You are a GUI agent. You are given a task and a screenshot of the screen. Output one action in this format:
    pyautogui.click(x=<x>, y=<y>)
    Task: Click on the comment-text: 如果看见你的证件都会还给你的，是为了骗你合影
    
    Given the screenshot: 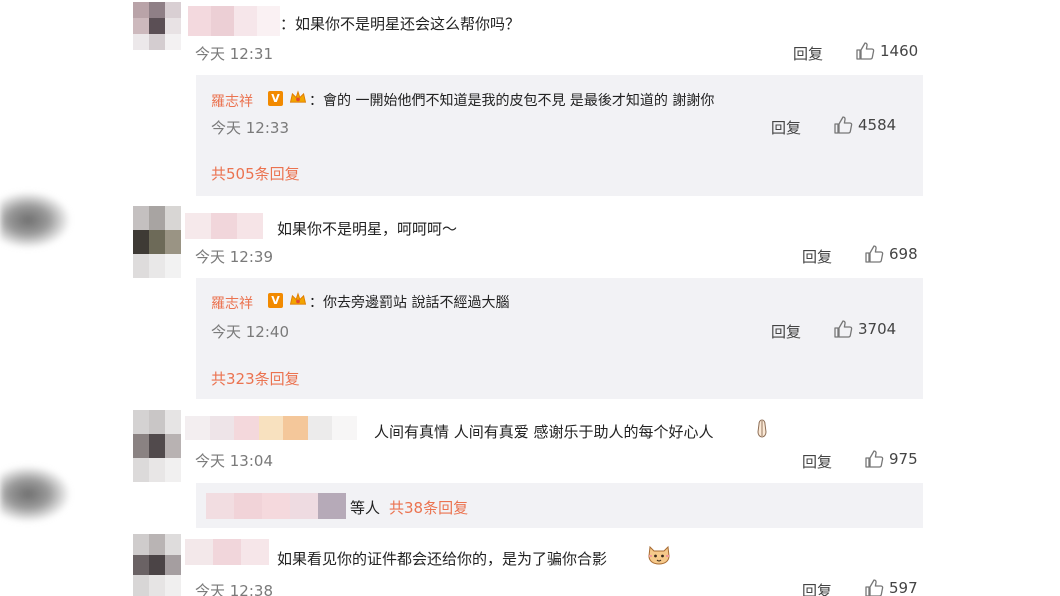 What is the action you would take?
    pyautogui.click(x=442, y=559)
    